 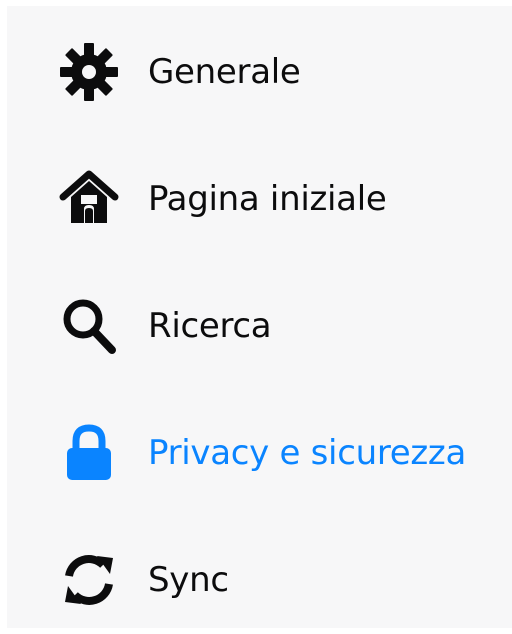 I want to click on sidebar-item-label: Ricerca, so click(x=210, y=326).